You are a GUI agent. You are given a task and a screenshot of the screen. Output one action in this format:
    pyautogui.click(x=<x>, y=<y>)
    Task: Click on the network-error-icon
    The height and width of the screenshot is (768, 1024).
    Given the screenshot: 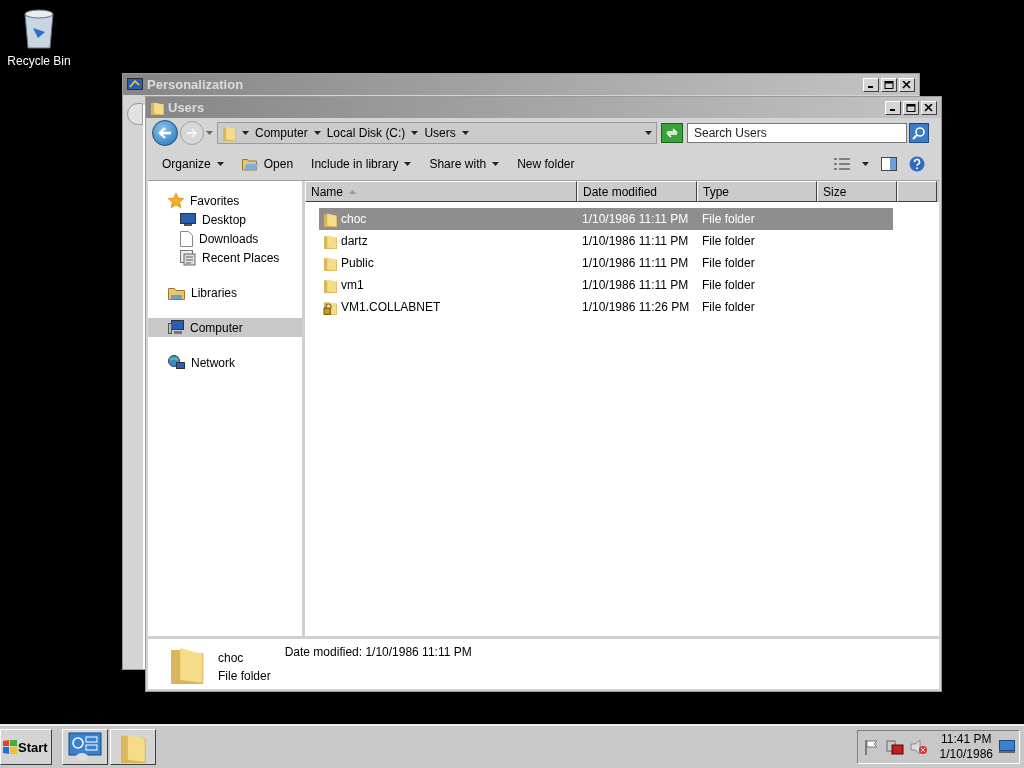 What is the action you would take?
    pyautogui.click(x=894, y=747)
    